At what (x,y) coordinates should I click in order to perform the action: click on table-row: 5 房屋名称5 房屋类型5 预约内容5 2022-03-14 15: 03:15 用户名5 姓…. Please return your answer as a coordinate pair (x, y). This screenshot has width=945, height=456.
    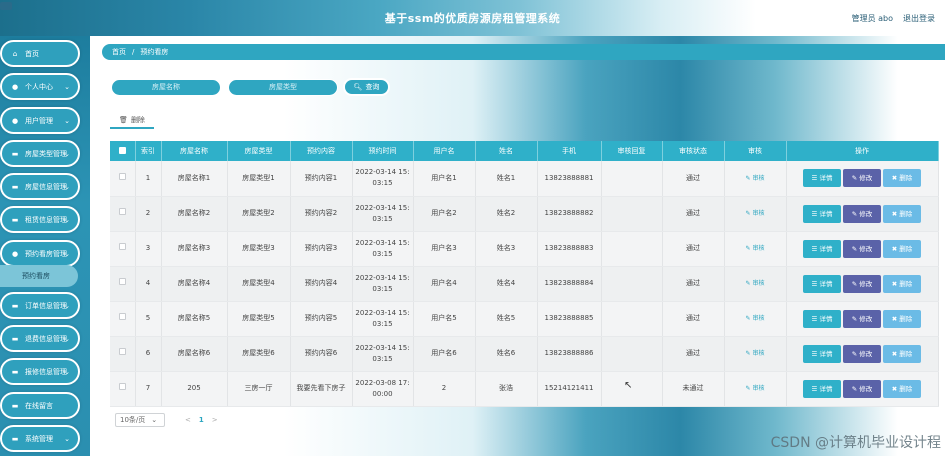
    Looking at the image, I should click on (524, 319).